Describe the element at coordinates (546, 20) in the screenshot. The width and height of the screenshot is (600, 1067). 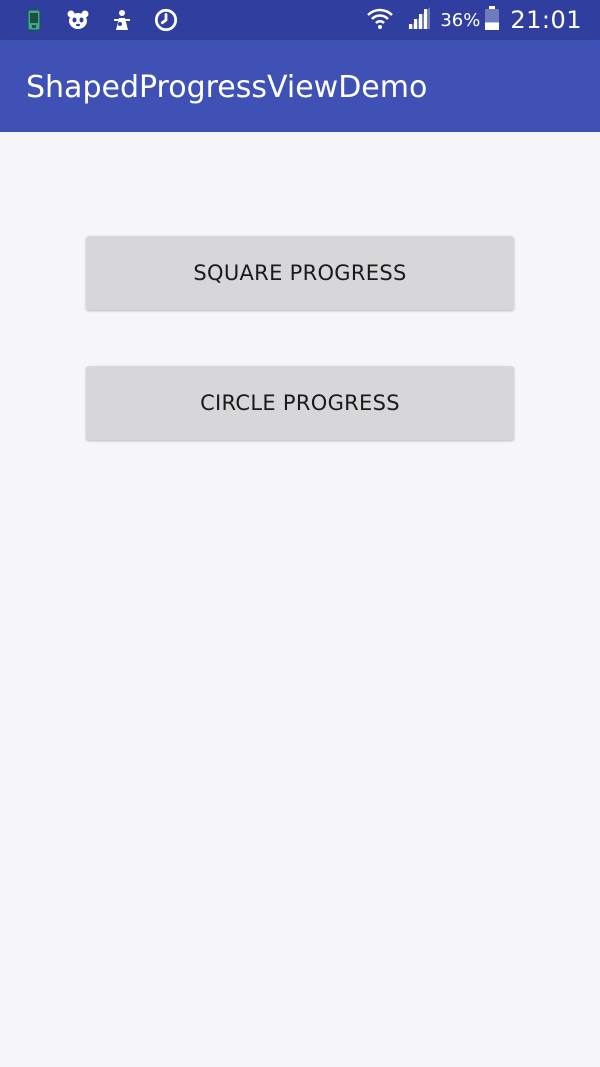
I see `clock: 21:01` at that location.